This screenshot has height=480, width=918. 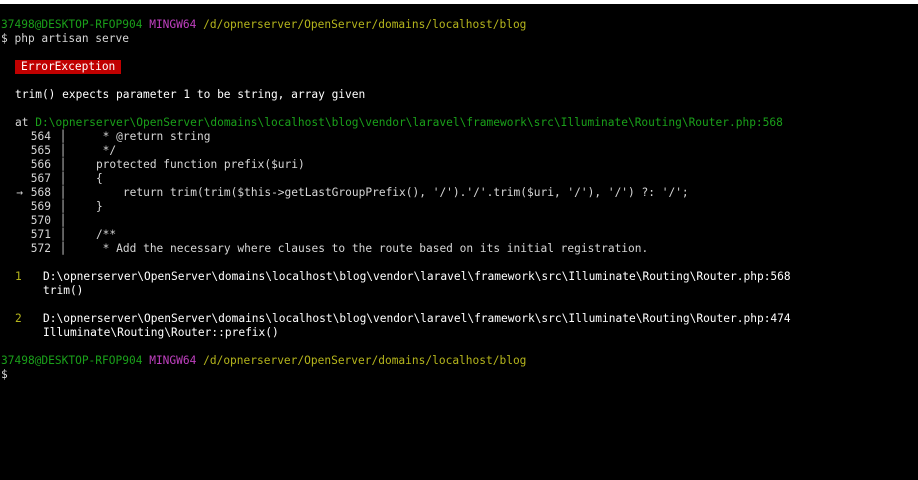 I want to click on line-number: 565, so click(x=40, y=150).